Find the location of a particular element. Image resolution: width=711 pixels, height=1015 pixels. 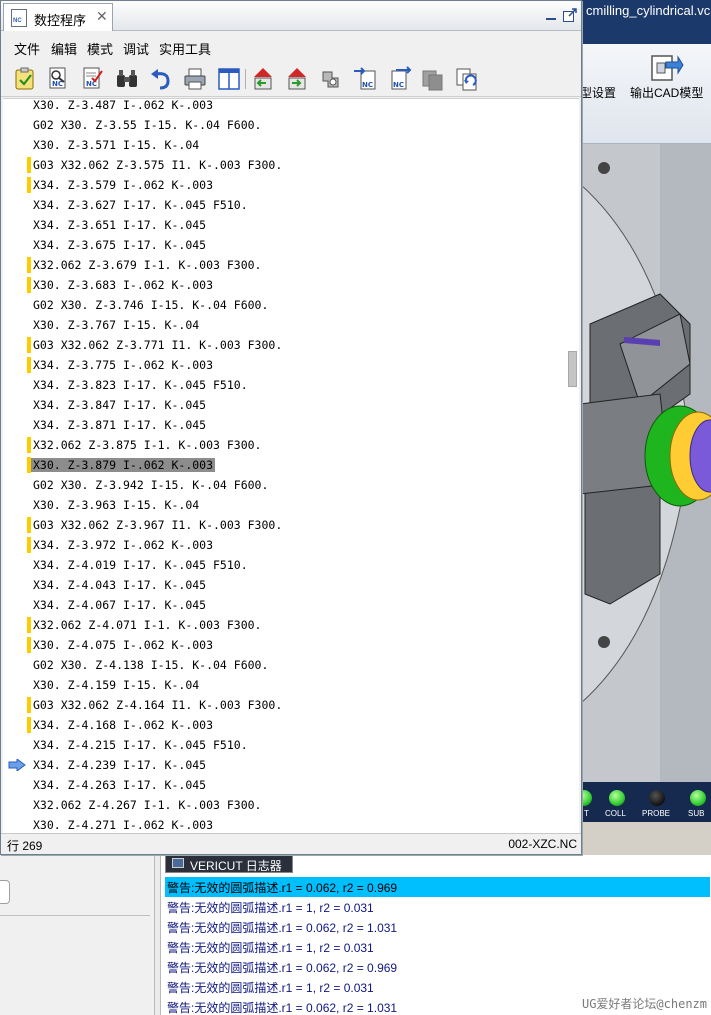

nc-code-line: G03 X32.062 Z-4.164 I1. K-.003 F300. is located at coordinates (283, 705).